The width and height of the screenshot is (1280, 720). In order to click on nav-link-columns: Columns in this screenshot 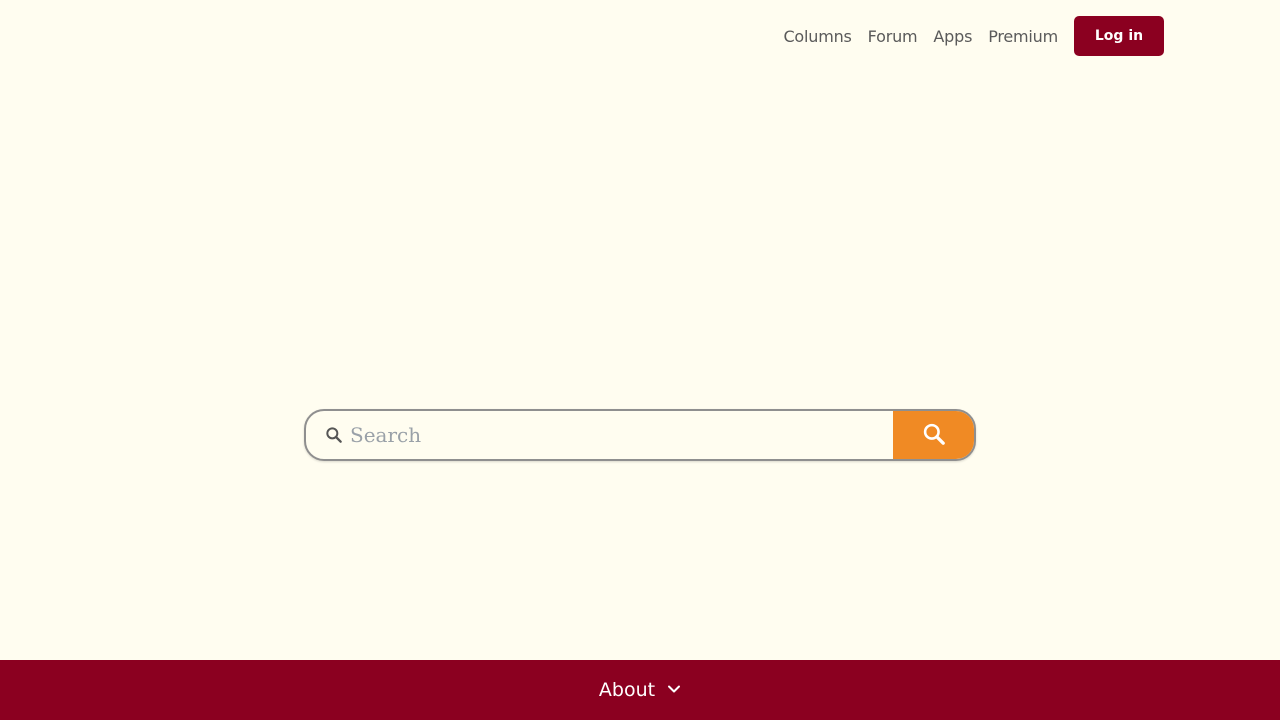, I will do `click(817, 36)`.